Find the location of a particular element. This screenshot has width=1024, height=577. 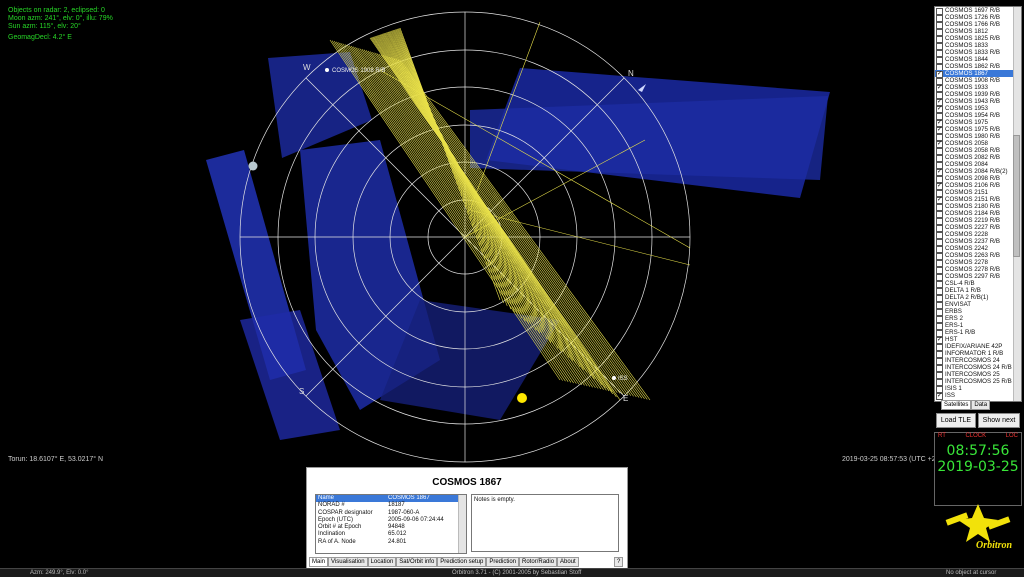

property-value: 1987-060-A is located at coordinates (404, 512).